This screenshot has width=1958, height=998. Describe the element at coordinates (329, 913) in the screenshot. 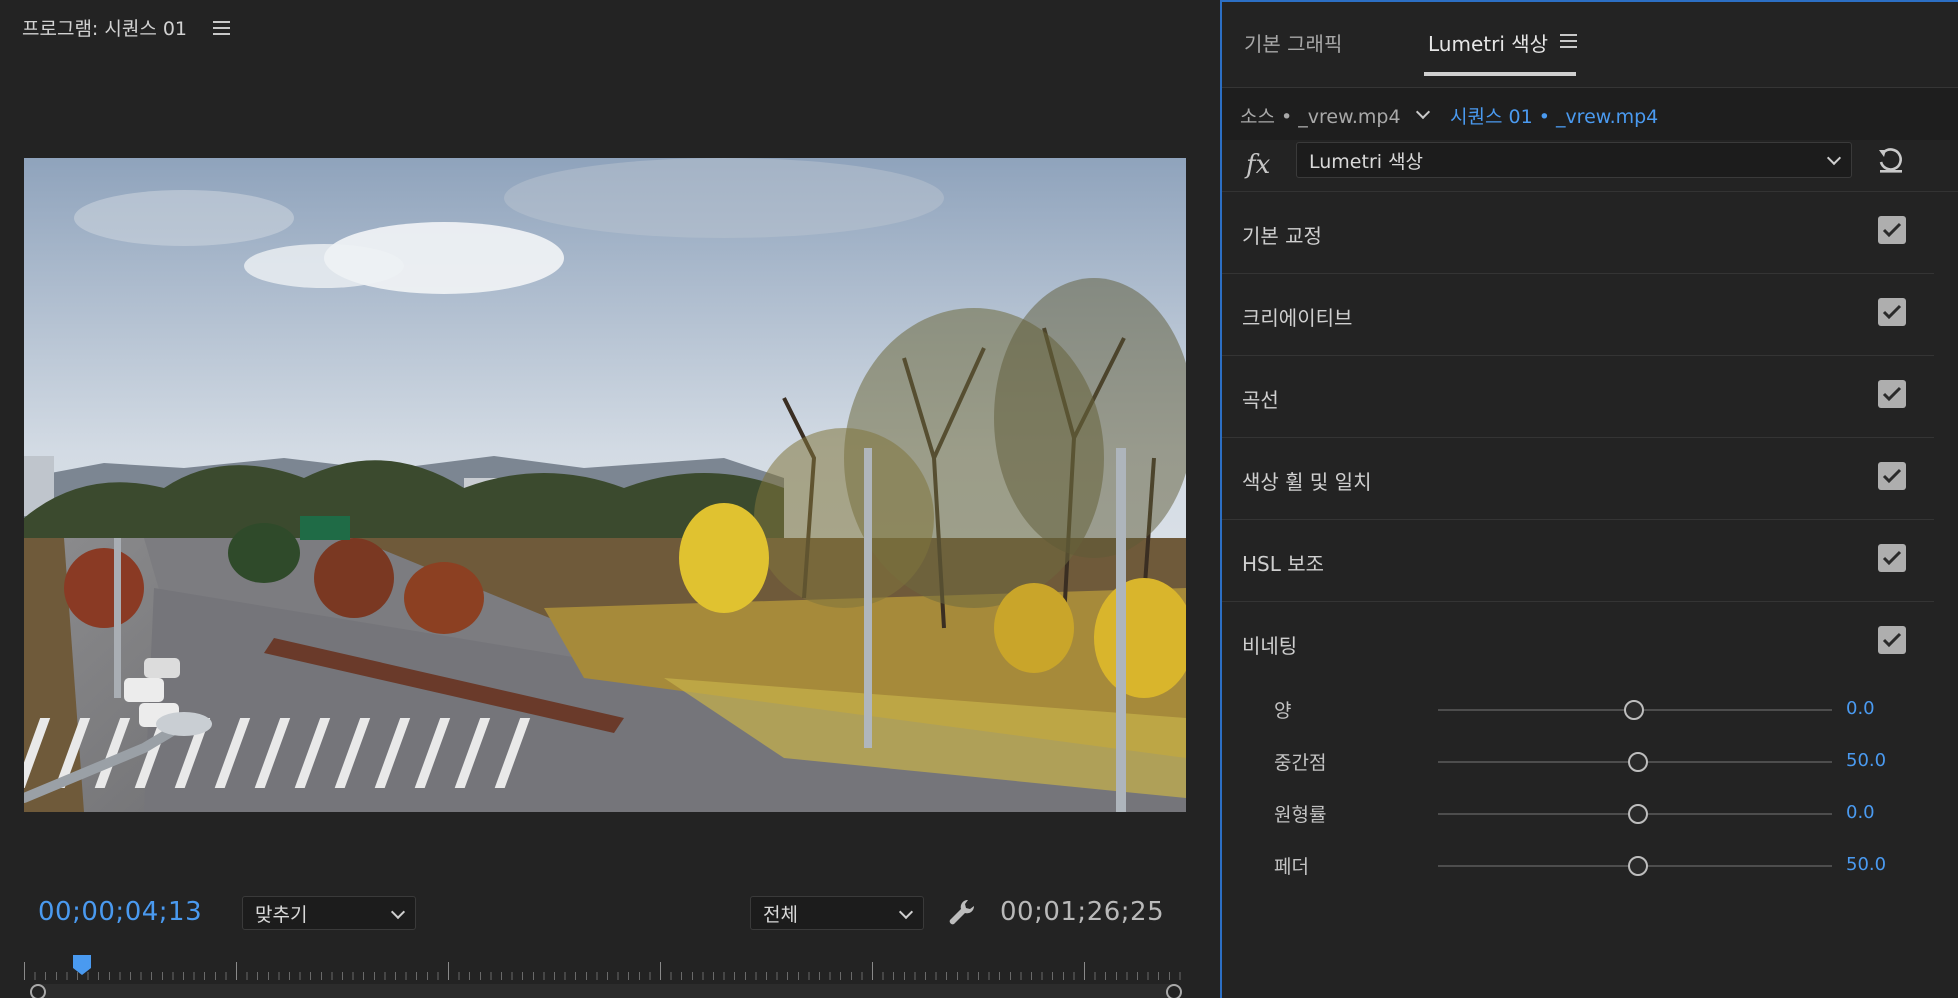

I see `zoom-fit-dropdown: 맞추기` at that location.